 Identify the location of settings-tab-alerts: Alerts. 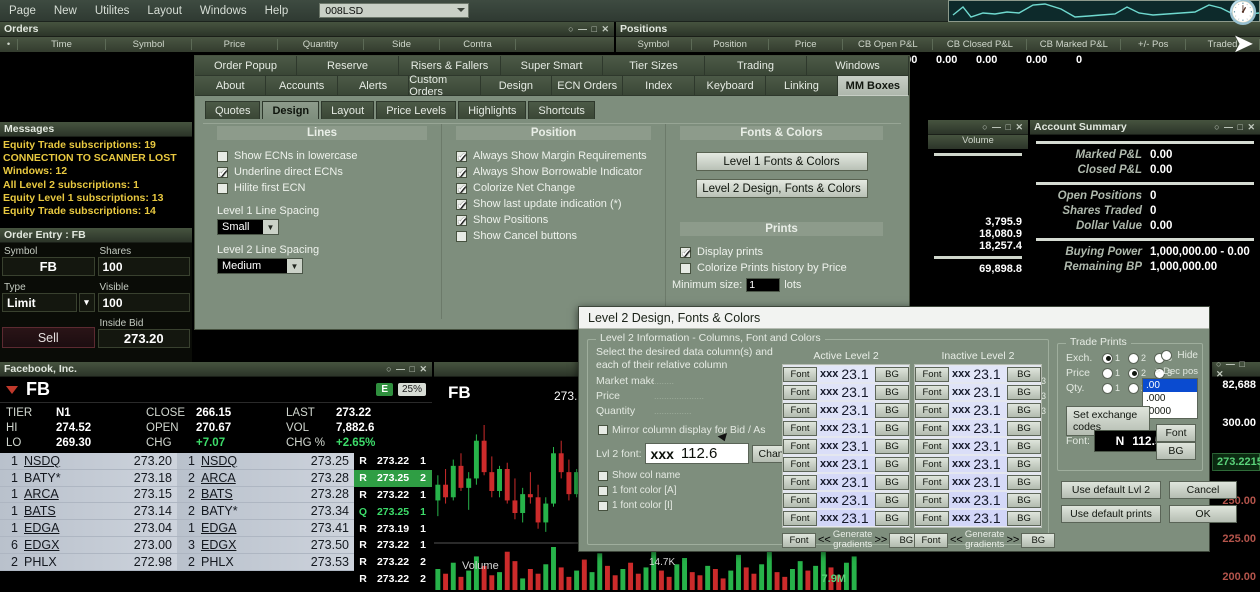
(373, 86).